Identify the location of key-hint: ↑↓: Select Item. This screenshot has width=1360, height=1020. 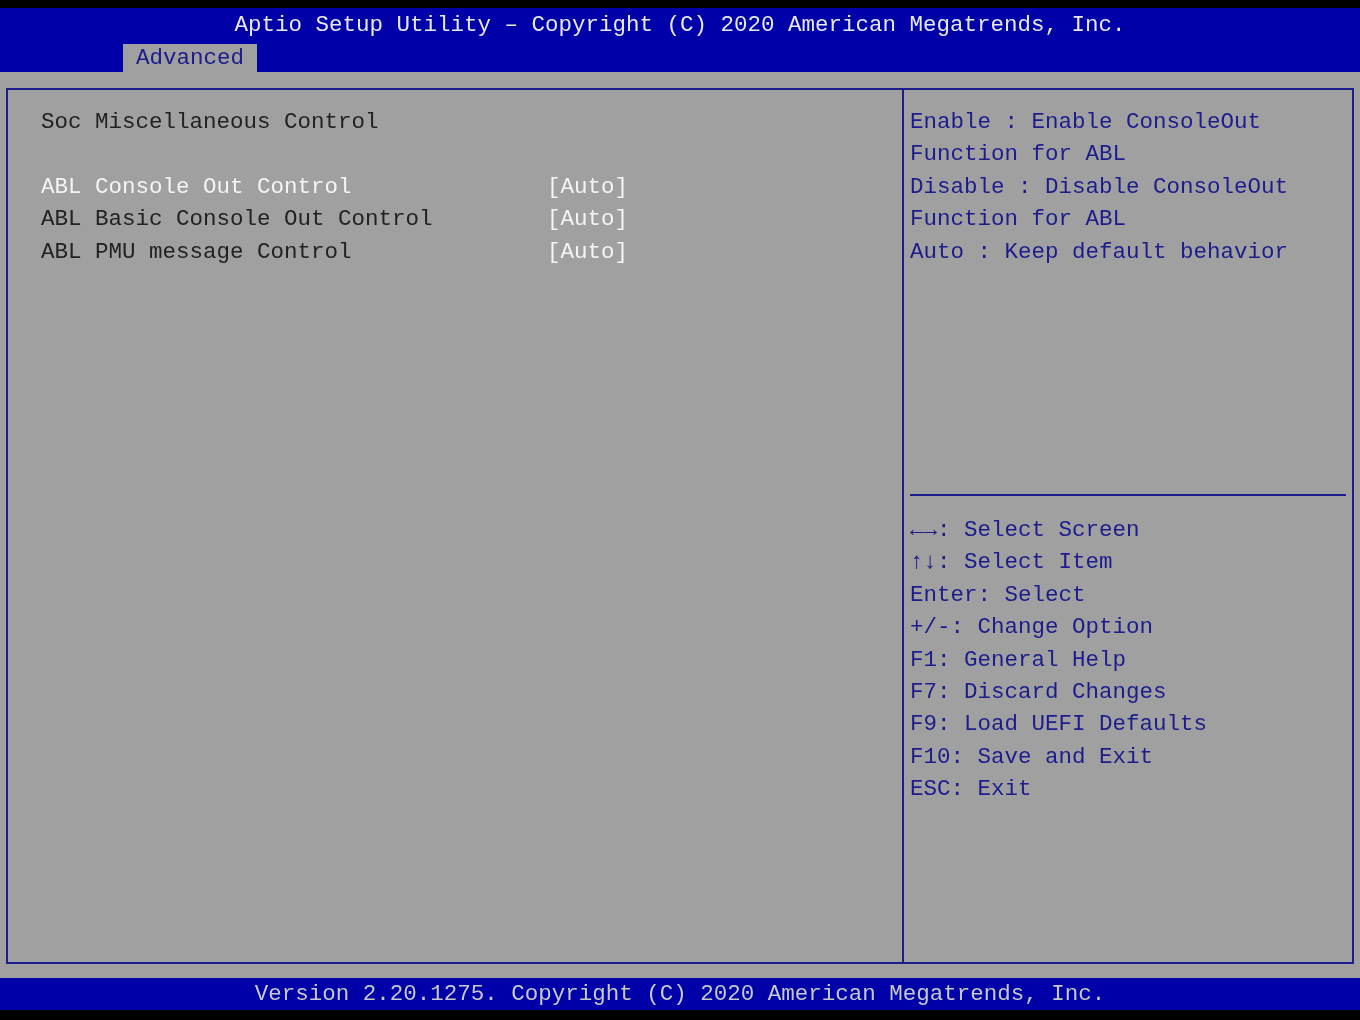
(1012, 563).